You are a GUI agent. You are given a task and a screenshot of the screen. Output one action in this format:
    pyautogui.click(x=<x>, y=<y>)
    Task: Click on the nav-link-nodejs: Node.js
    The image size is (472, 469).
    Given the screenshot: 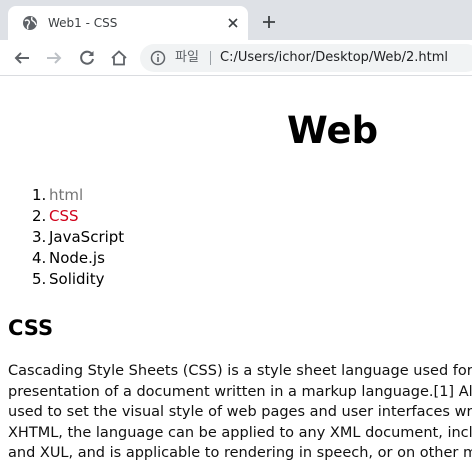 What is the action you would take?
    pyautogui.click(x=77, y=258)
    